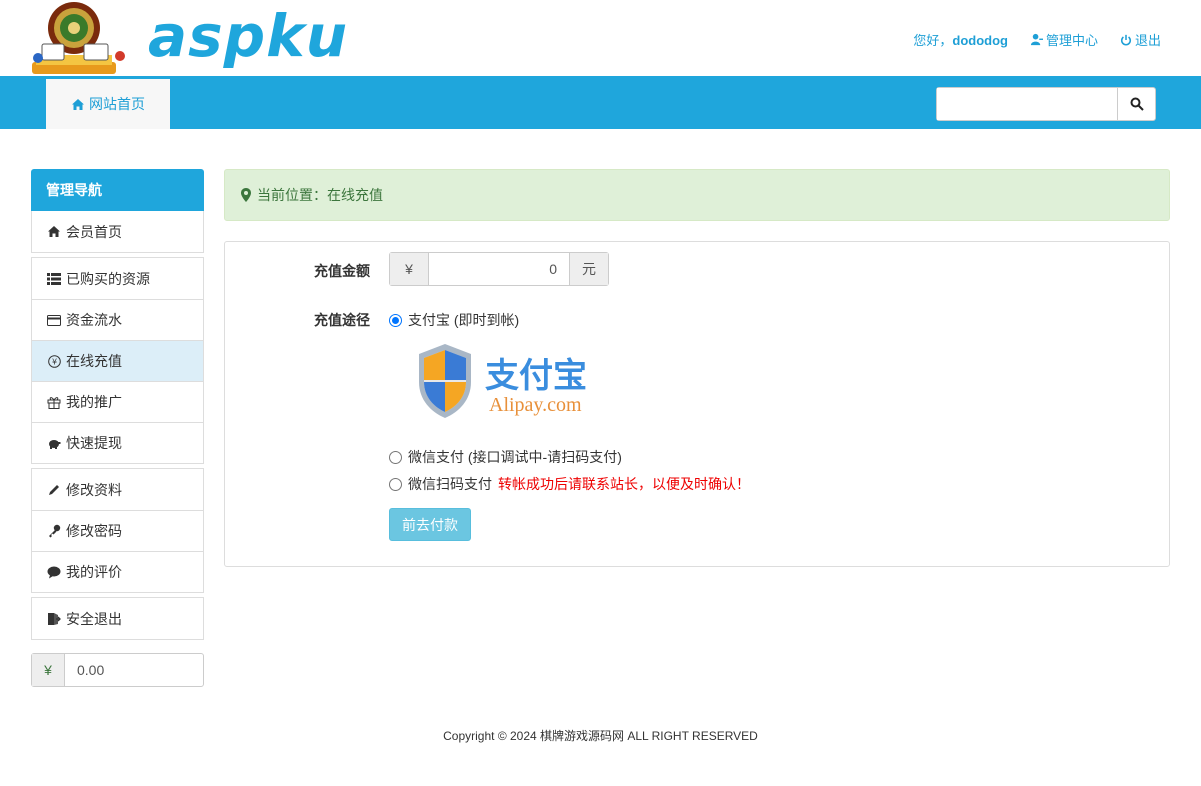 This screenshot has height=786, width=1201. I want to click on sidebar-item-recharge: ¥ 在线充值, so click(117, 360).